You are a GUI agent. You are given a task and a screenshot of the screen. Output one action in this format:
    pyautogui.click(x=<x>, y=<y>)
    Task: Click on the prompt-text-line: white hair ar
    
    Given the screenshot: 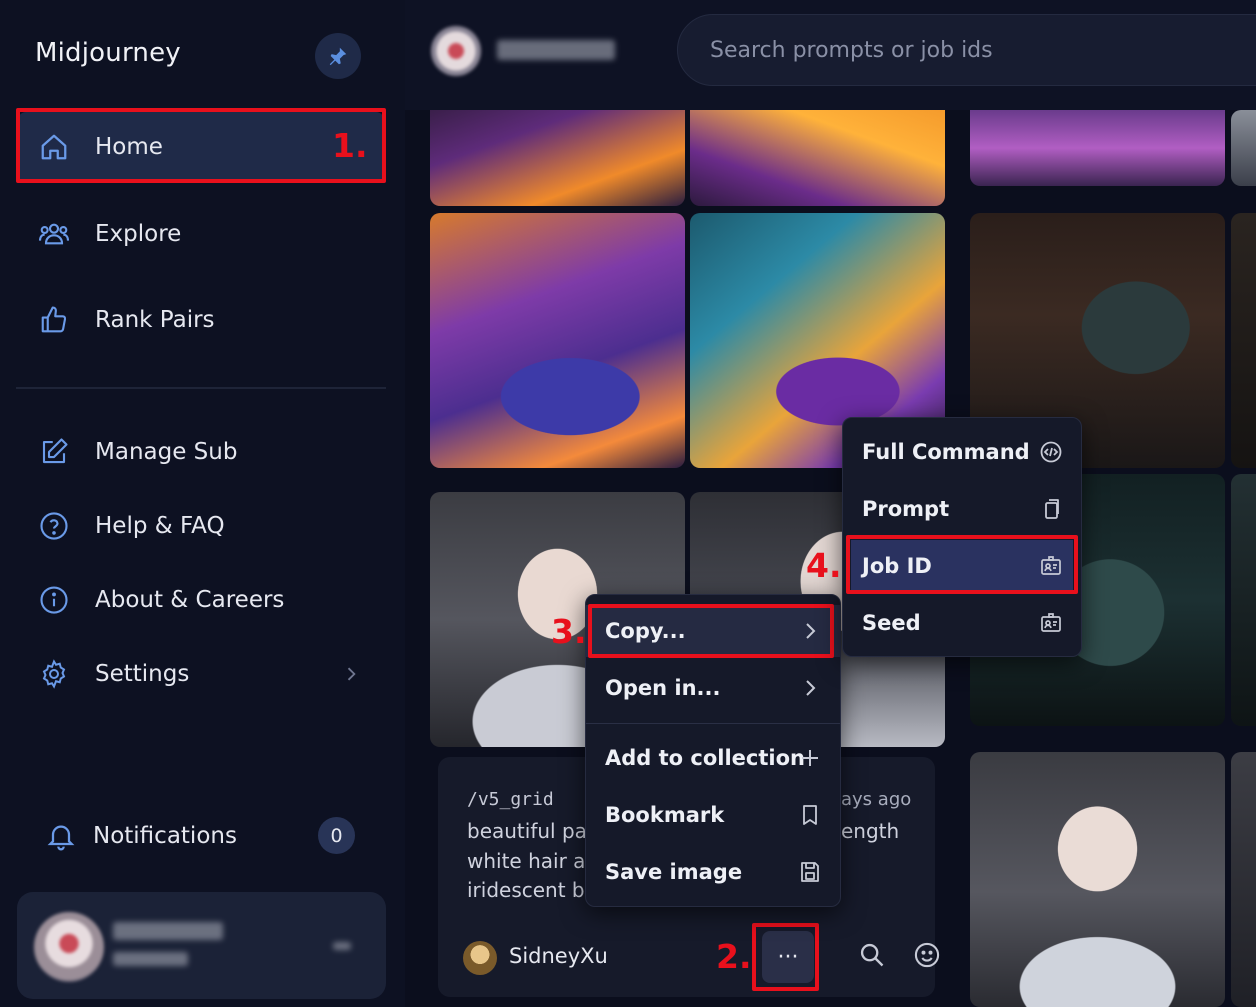 What is the action you would take?
    pyautogui.click(x=530, y=861)
    